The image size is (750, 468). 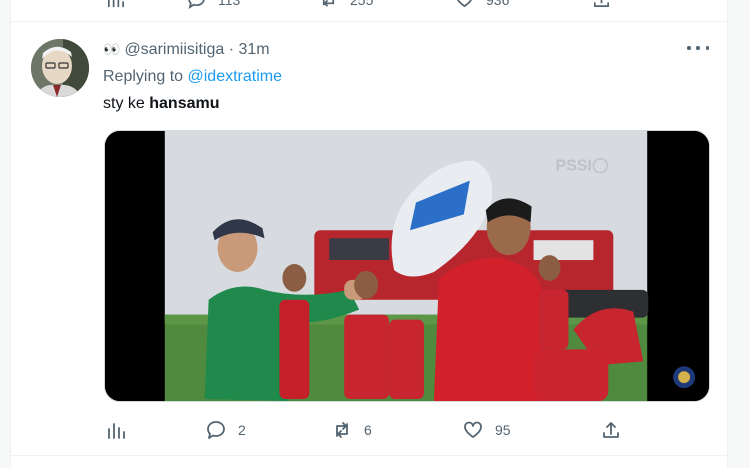 I want to click on tweet-time: 31m, so click(x=253, y=49).